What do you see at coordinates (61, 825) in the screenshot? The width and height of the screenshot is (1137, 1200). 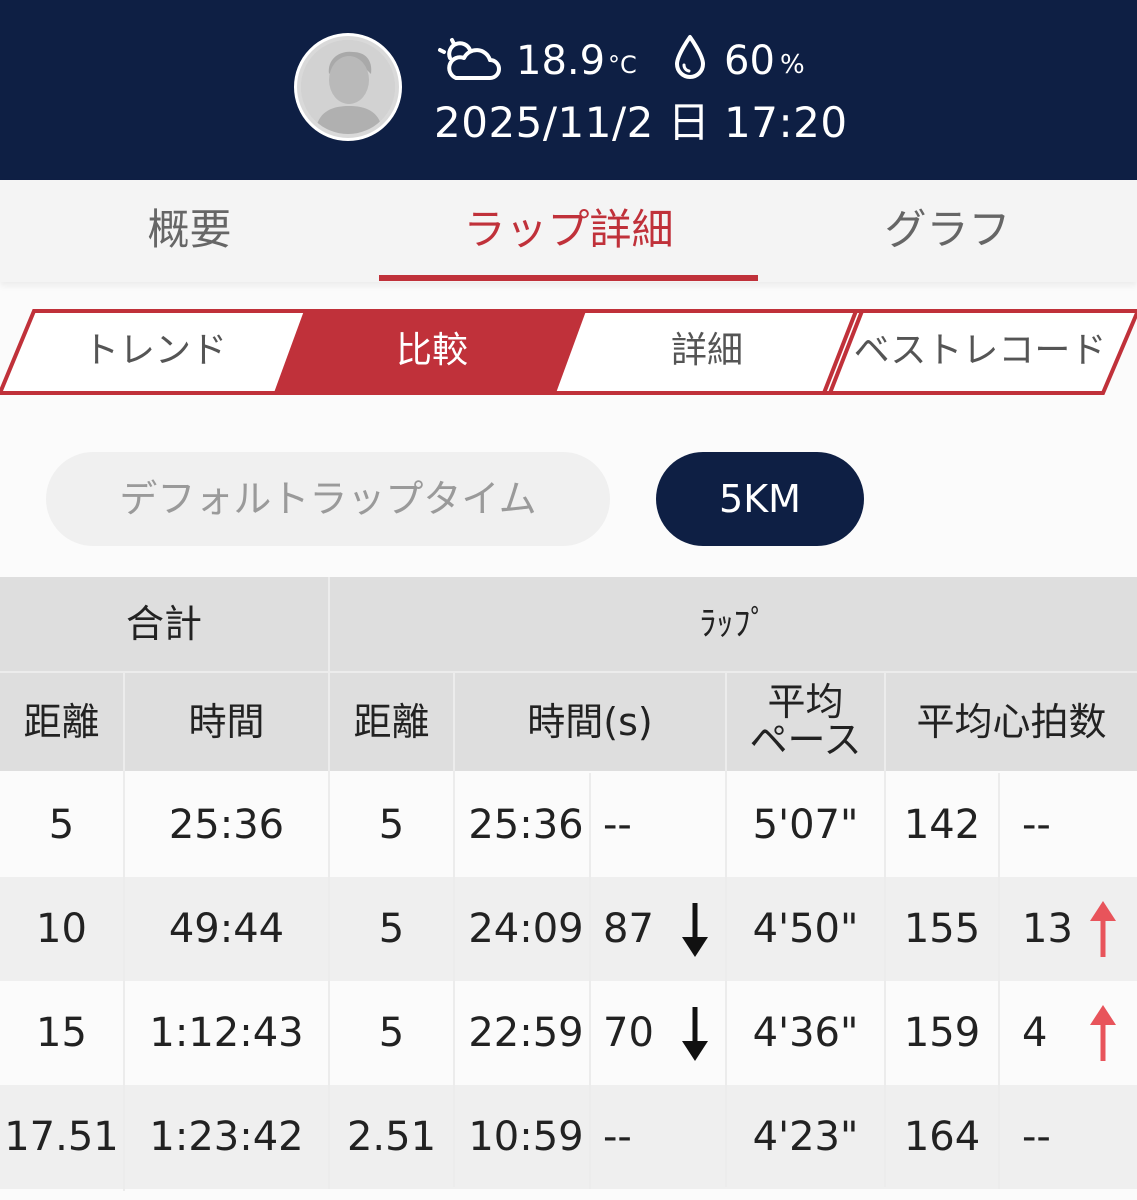 I see `cell-total-distance: 5` at bounding box center [61, 825].